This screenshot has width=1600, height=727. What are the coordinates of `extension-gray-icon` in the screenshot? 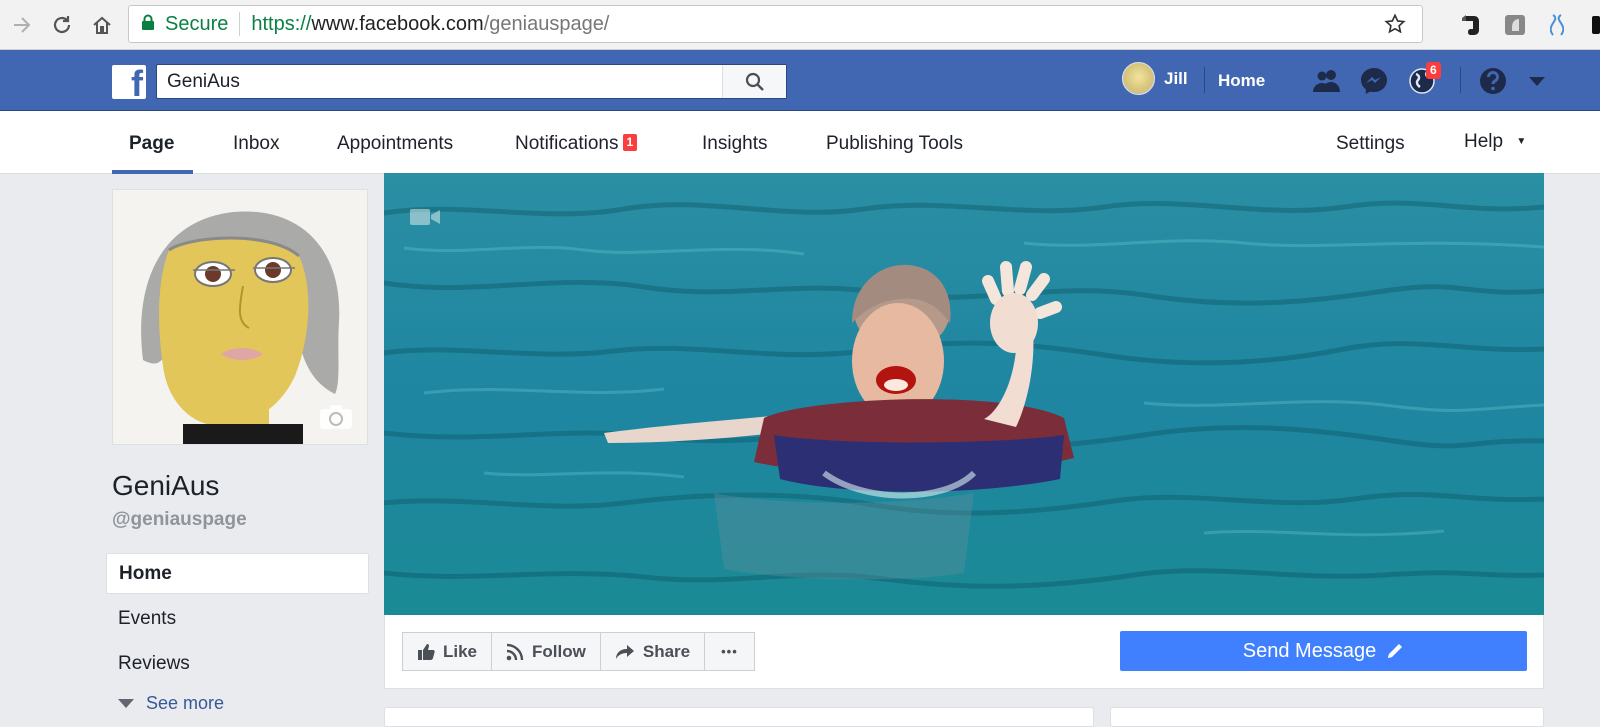 It's located at (1515, 25).